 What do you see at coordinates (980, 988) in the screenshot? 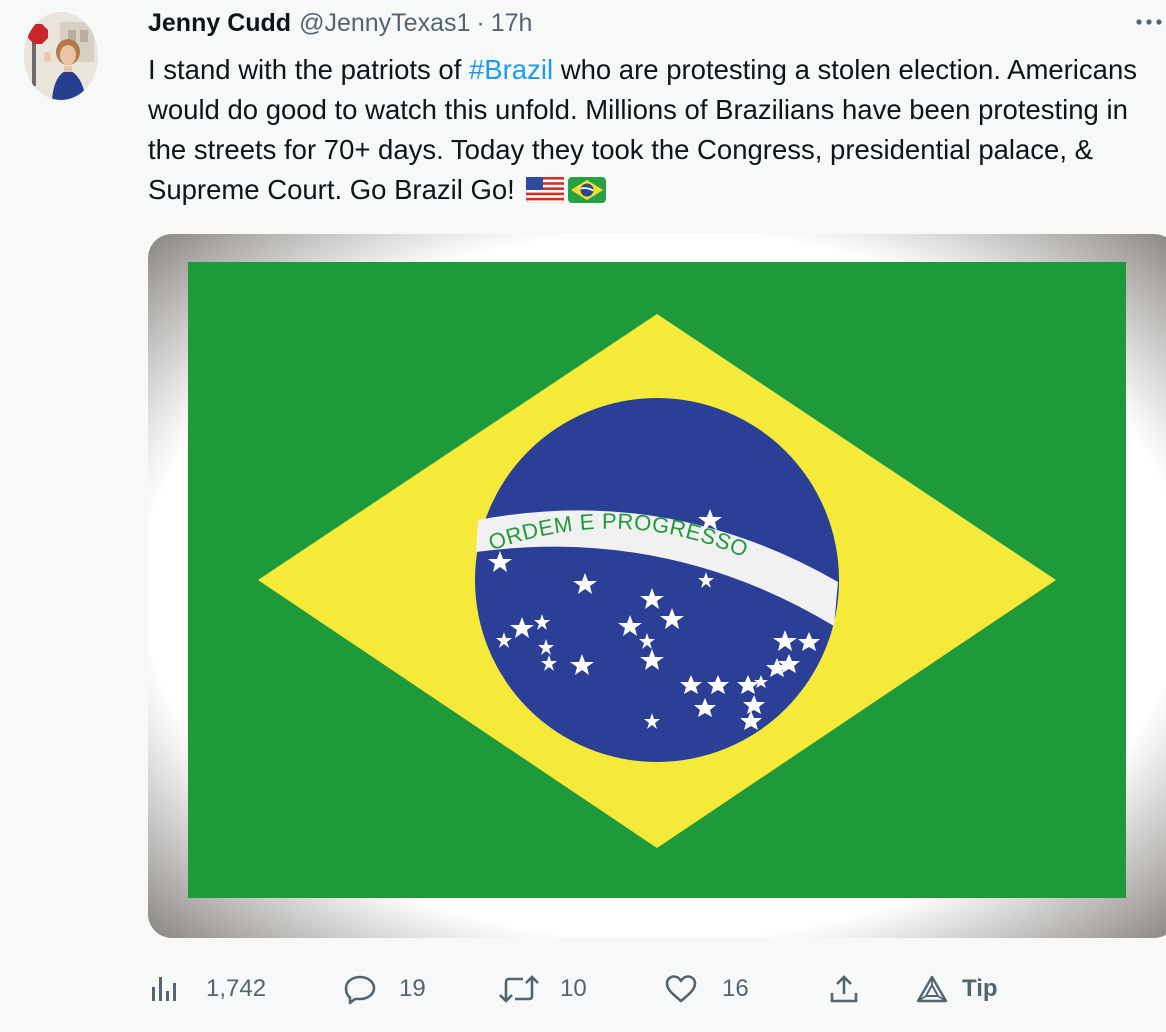
I see `tip-label: Tip` at bounding box center [980, 988].